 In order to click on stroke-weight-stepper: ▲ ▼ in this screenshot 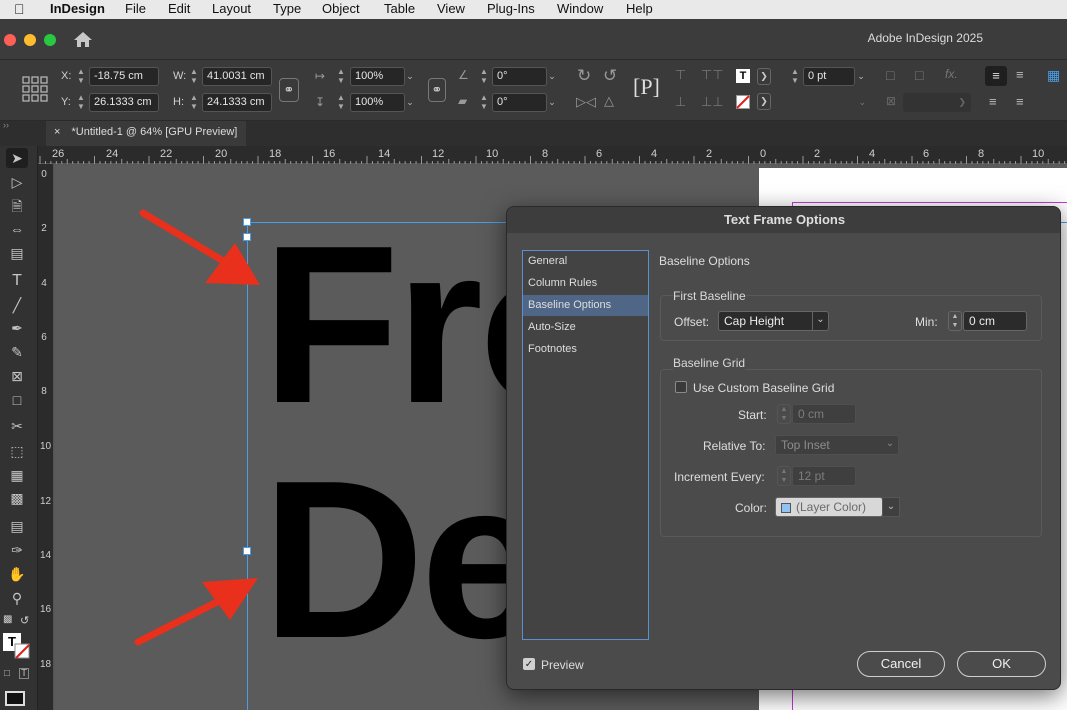, I will do `click(795, 76)`.